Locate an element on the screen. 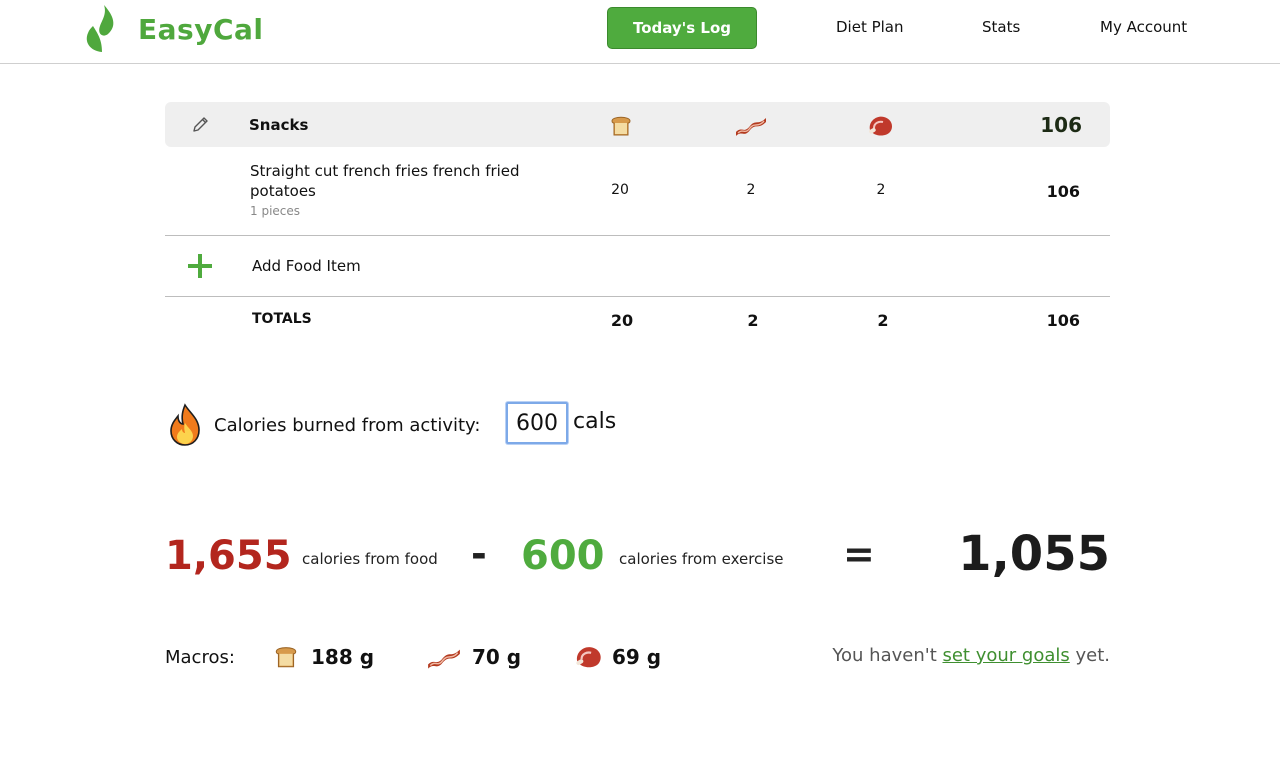 Image resolution: width=1280 pixels, height=768 pixels. totals-protein: 2 is located at coordinates (883, 320).